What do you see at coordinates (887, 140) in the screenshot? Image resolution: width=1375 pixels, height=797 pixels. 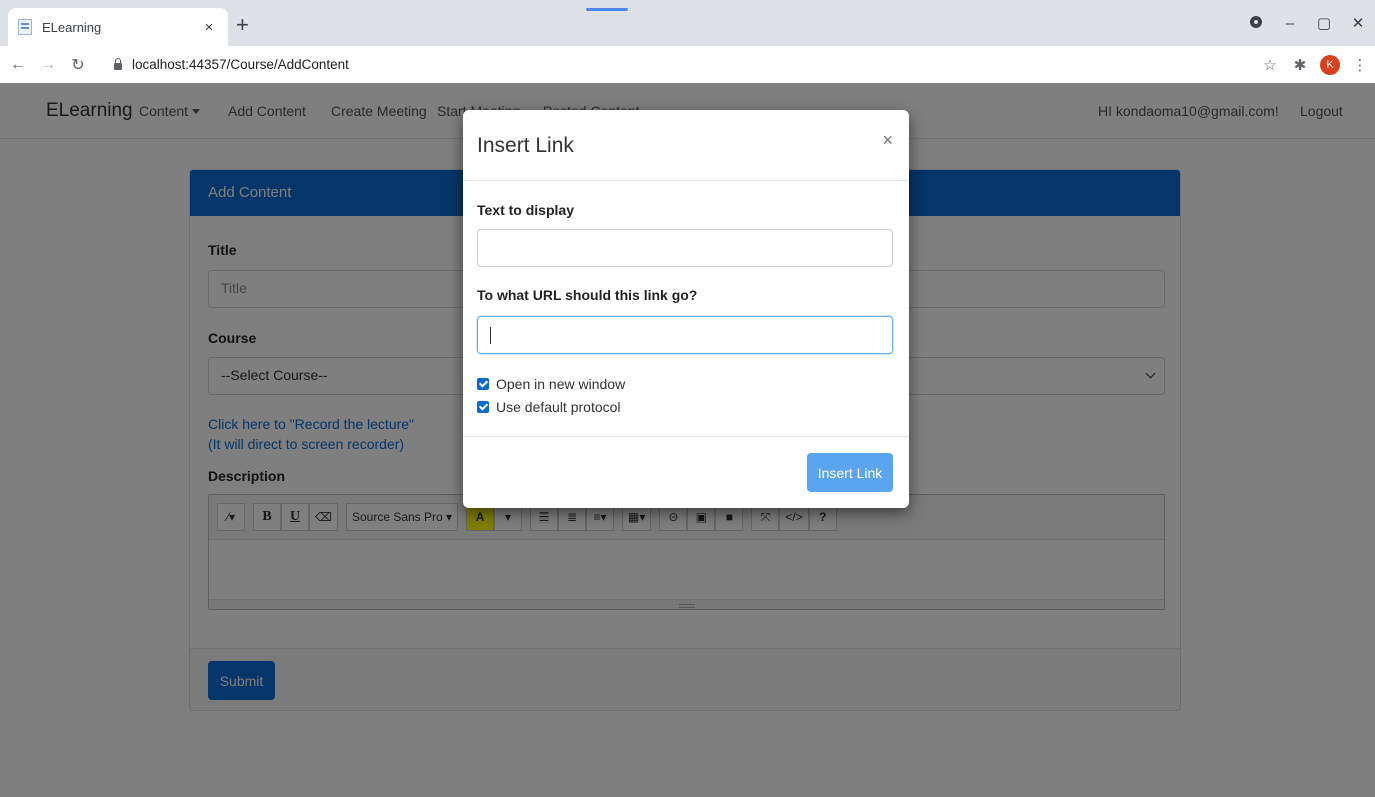 I see `close-icon: ×` at bounding box center [887, 140].